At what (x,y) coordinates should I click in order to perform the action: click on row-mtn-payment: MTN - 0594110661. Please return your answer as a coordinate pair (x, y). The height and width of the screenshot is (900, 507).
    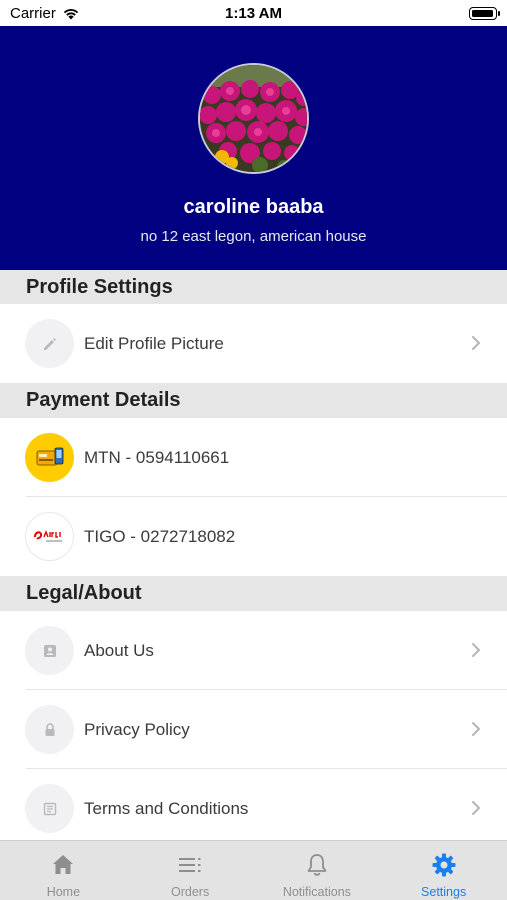
    Looking at the image, I should click on (253, 457).